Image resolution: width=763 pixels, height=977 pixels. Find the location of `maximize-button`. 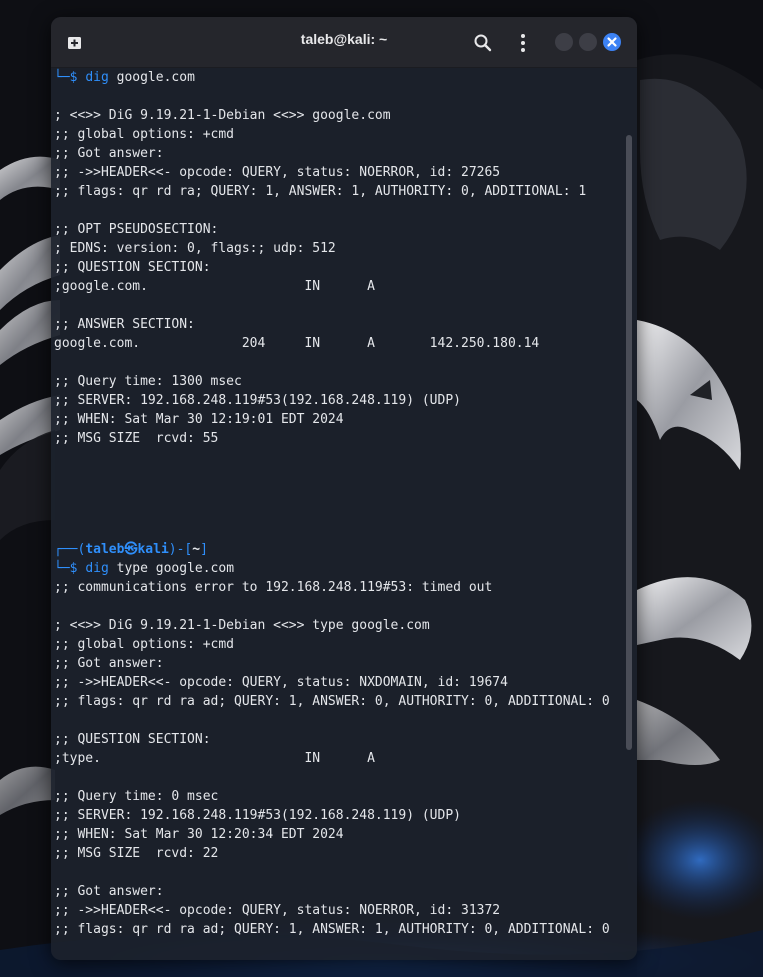

maximize-button is located at coordinates (588, 42).